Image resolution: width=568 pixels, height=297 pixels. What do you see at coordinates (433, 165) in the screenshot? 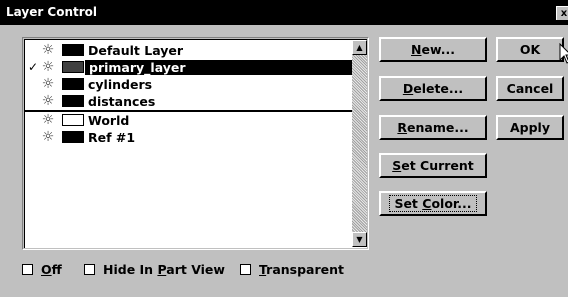
I see `set-current-button: Set Current` at bounding box center [433, 165].